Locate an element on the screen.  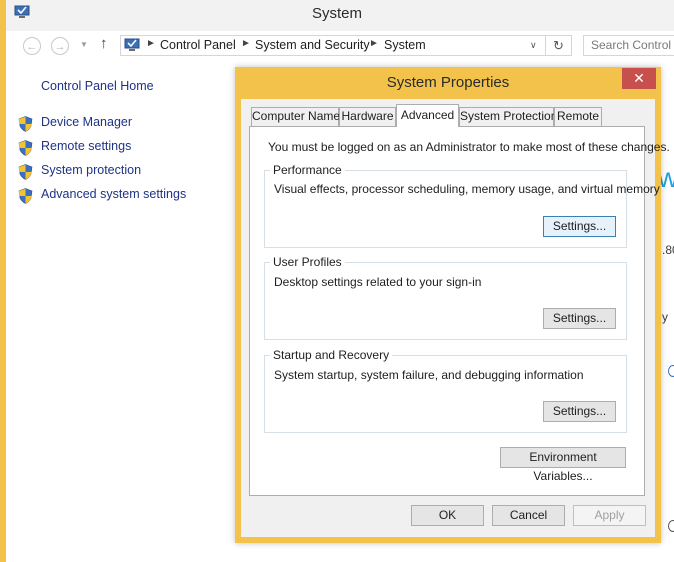
window-title: System is located at coordinates (336, 13).